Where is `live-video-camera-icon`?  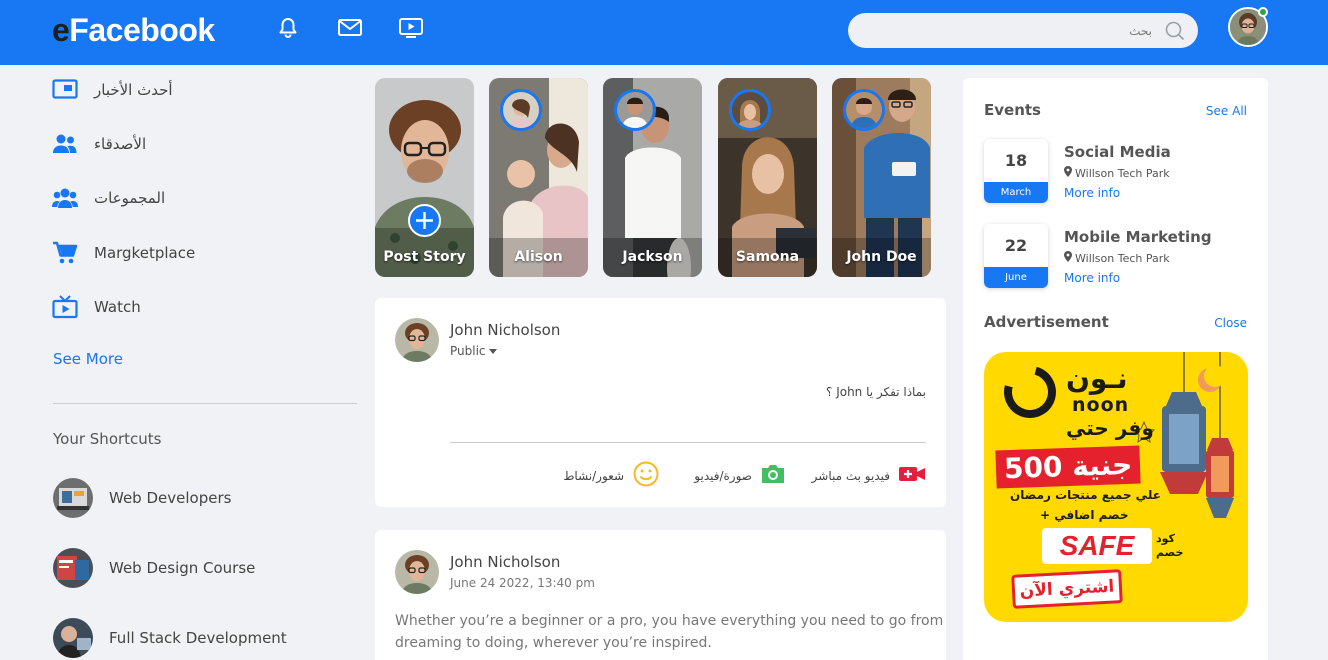 live-video-camera-icon is located at coordinates (912, 476).